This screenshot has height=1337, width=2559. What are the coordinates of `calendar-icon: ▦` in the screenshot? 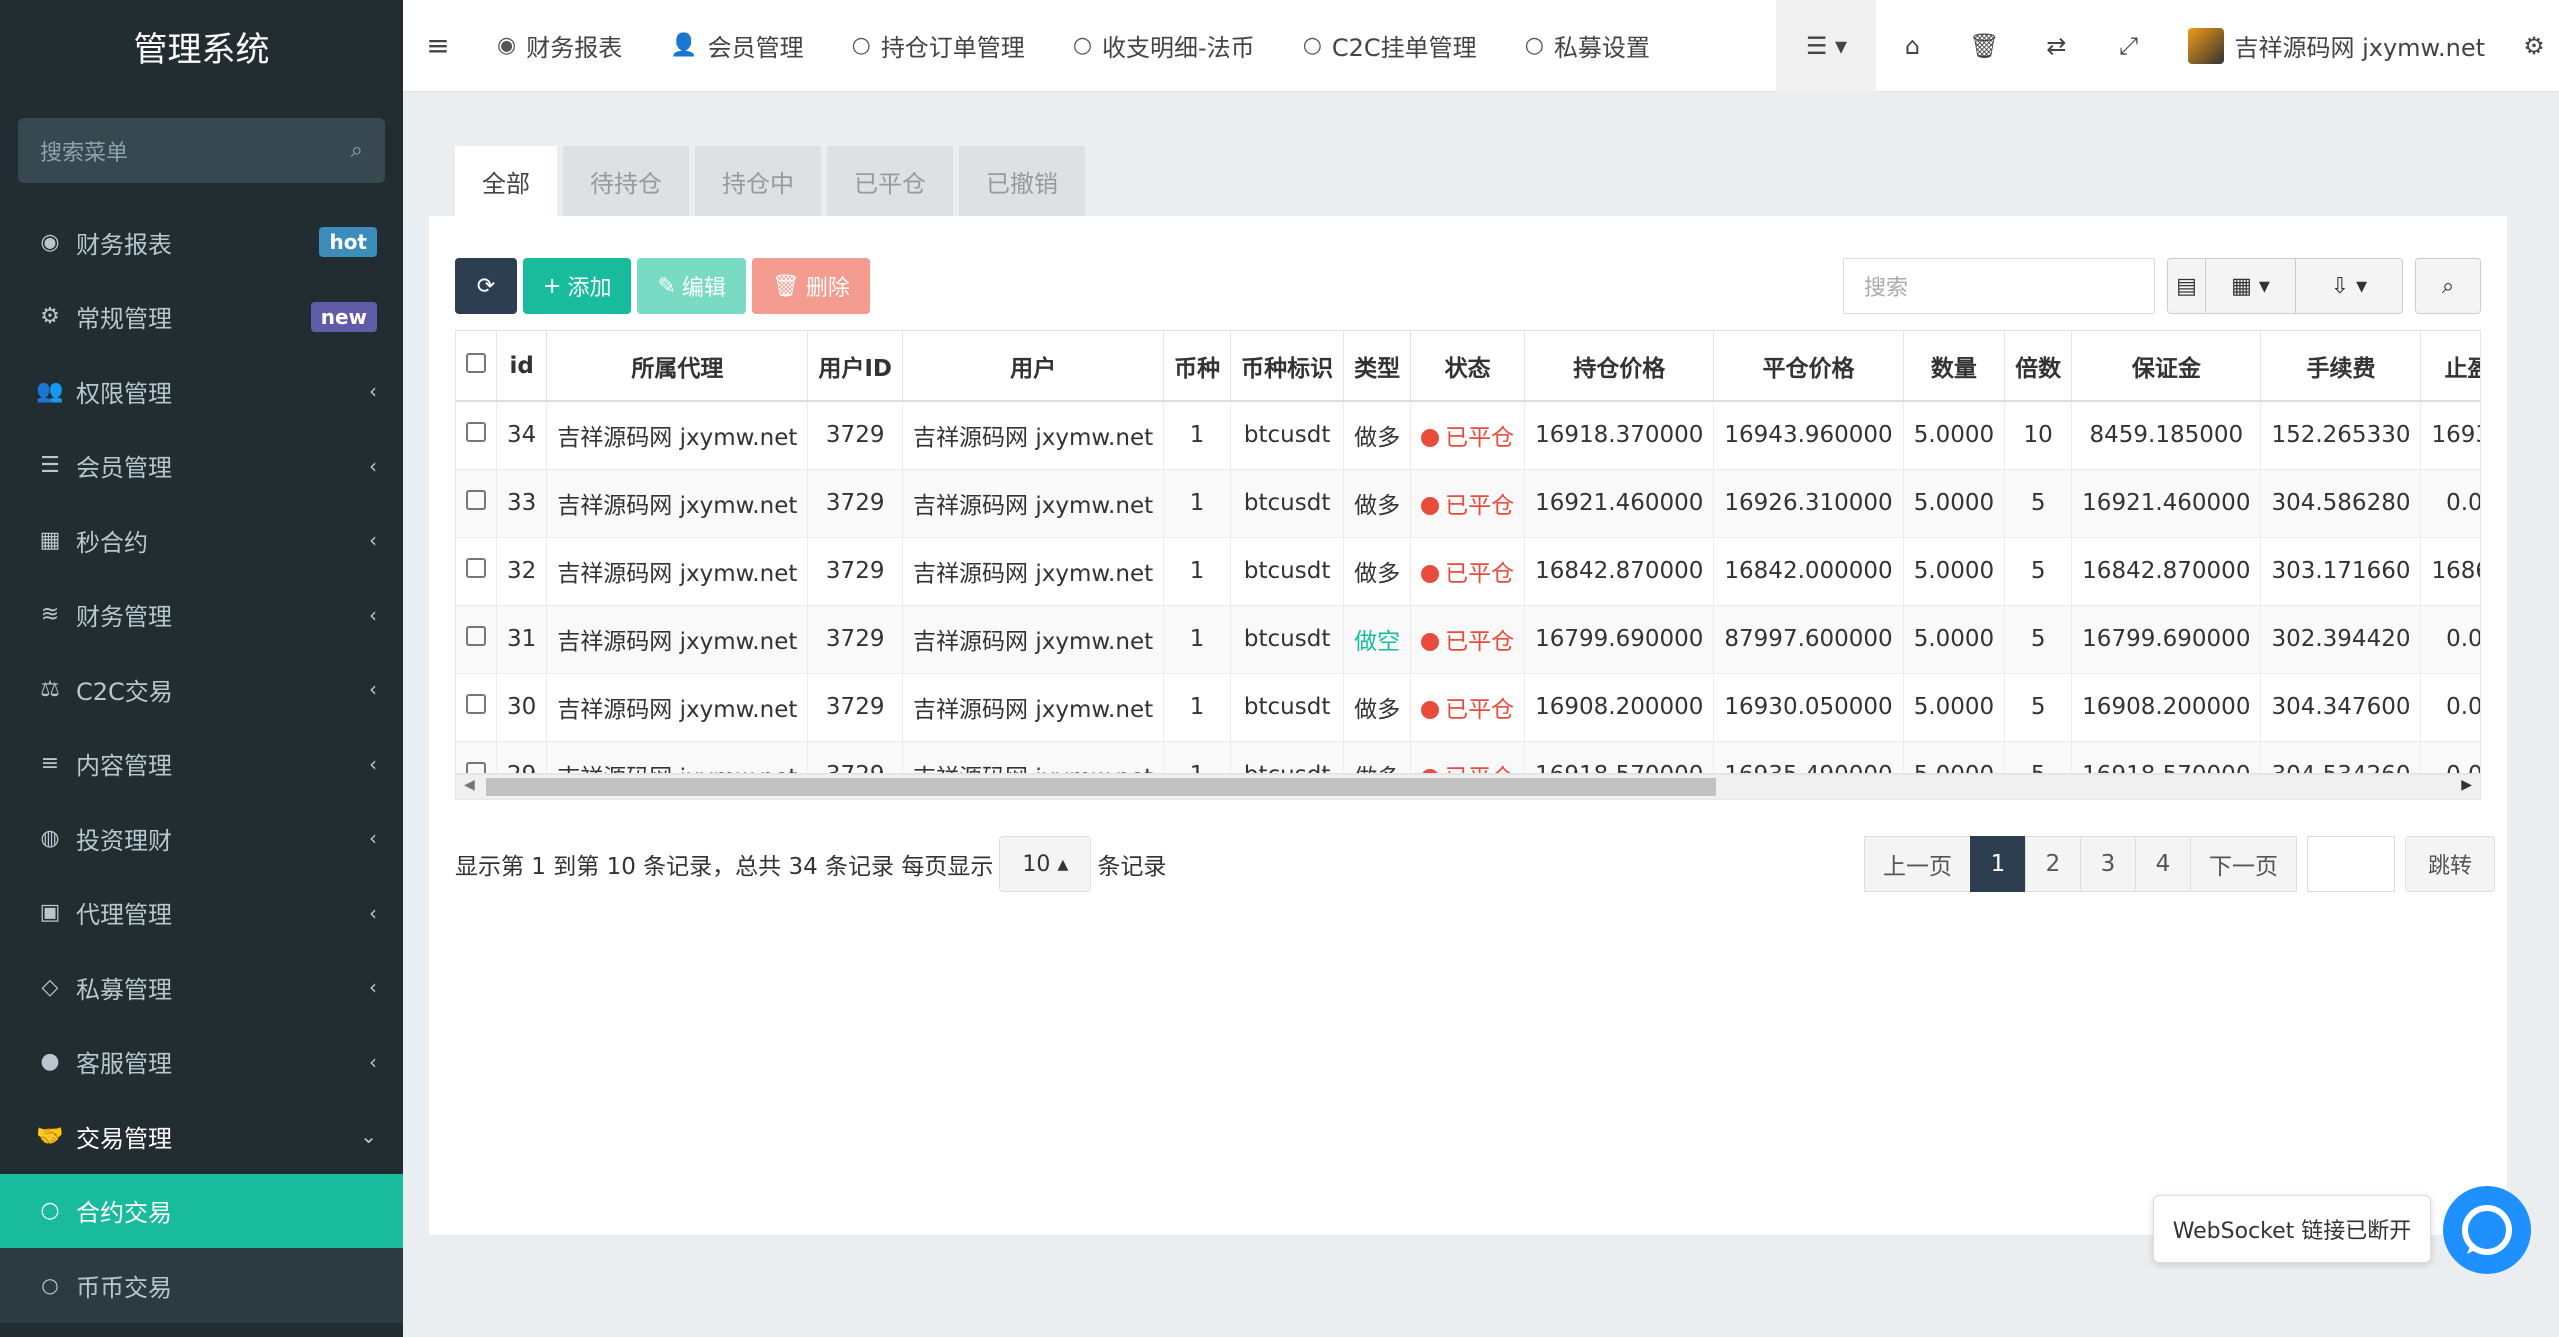 It's located at (50, 540).